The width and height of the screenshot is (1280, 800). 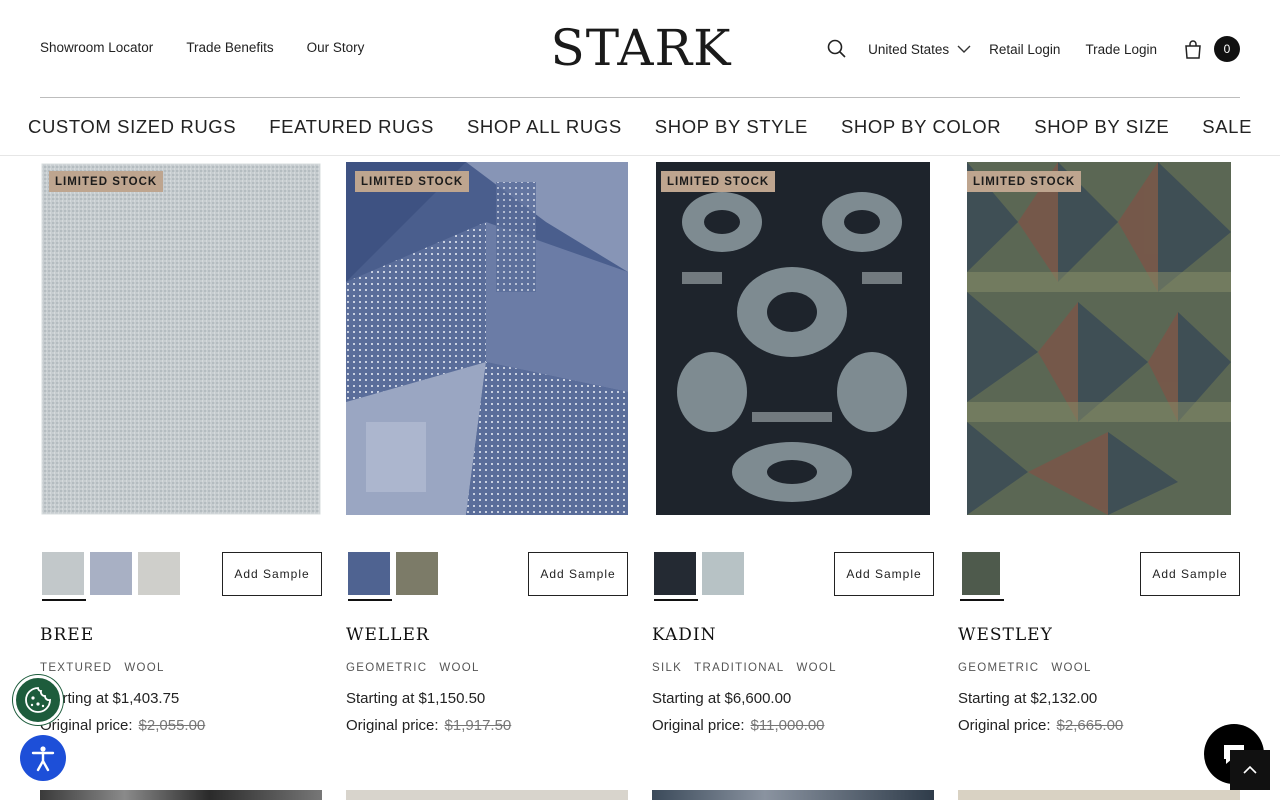 I want to click on search-icon, so click(x=837, y=49).